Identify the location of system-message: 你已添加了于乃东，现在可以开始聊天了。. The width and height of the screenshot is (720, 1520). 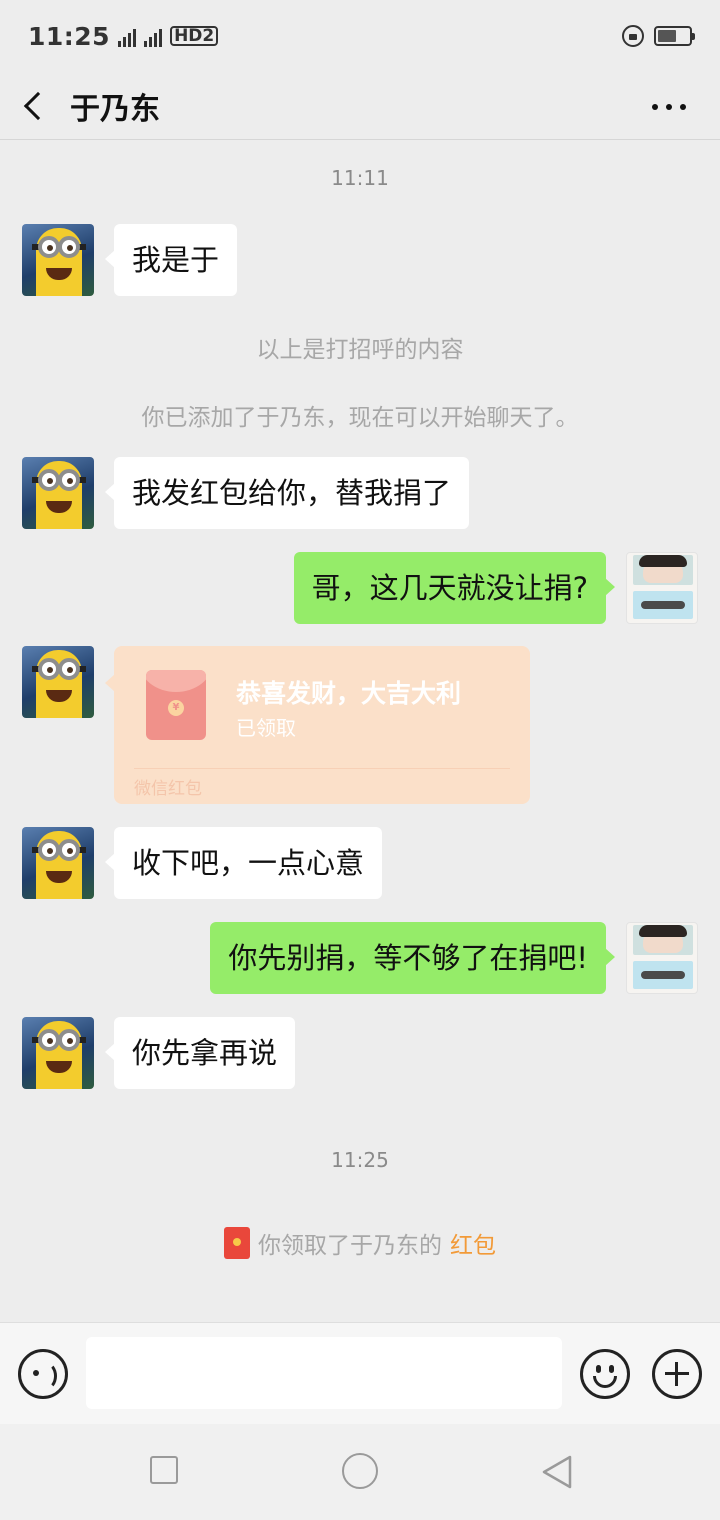
(360, 418).